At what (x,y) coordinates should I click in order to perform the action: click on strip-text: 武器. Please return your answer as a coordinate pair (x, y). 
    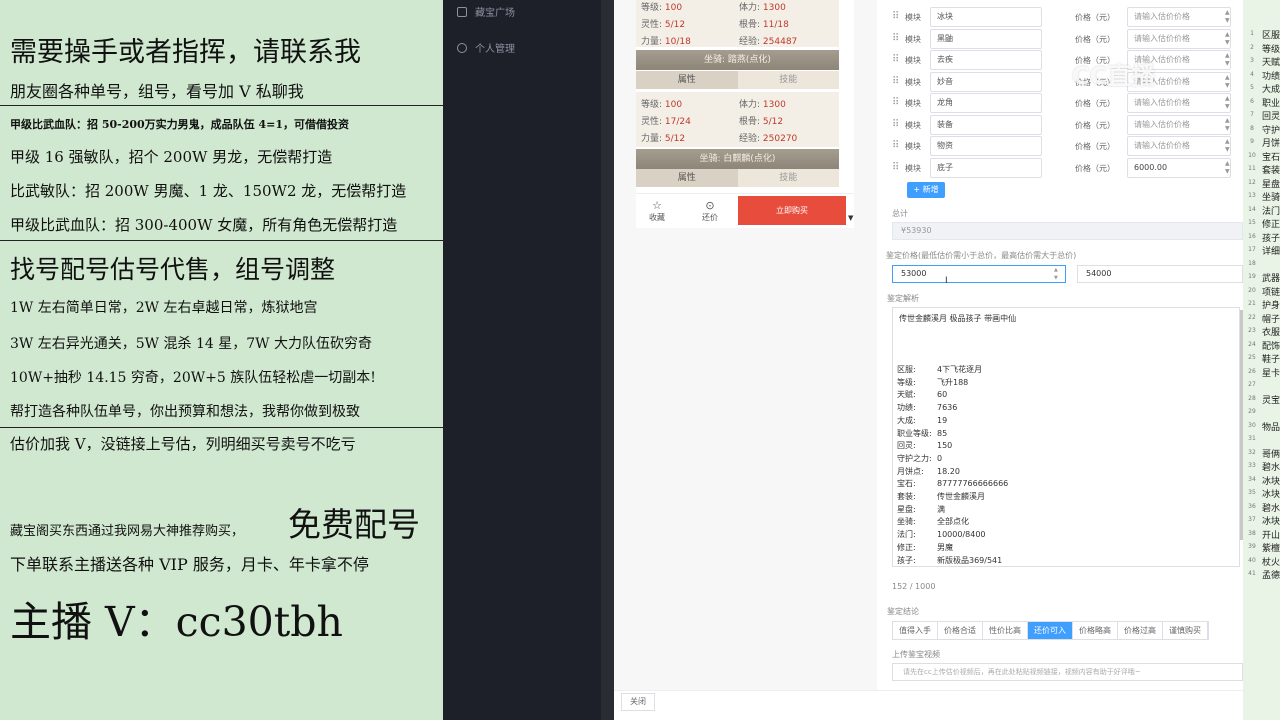
    Looking at the image, I should click on (1271, 279).